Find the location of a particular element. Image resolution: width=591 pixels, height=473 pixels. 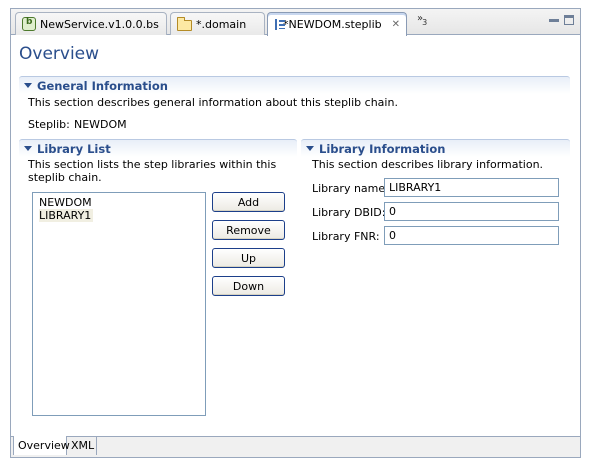

folder-icon is located at coordinates (184, 23).